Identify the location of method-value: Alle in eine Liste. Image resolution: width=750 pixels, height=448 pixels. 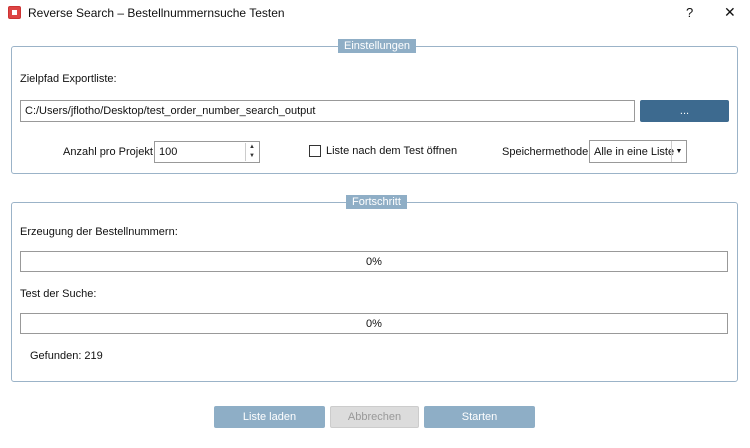
(634, 151).